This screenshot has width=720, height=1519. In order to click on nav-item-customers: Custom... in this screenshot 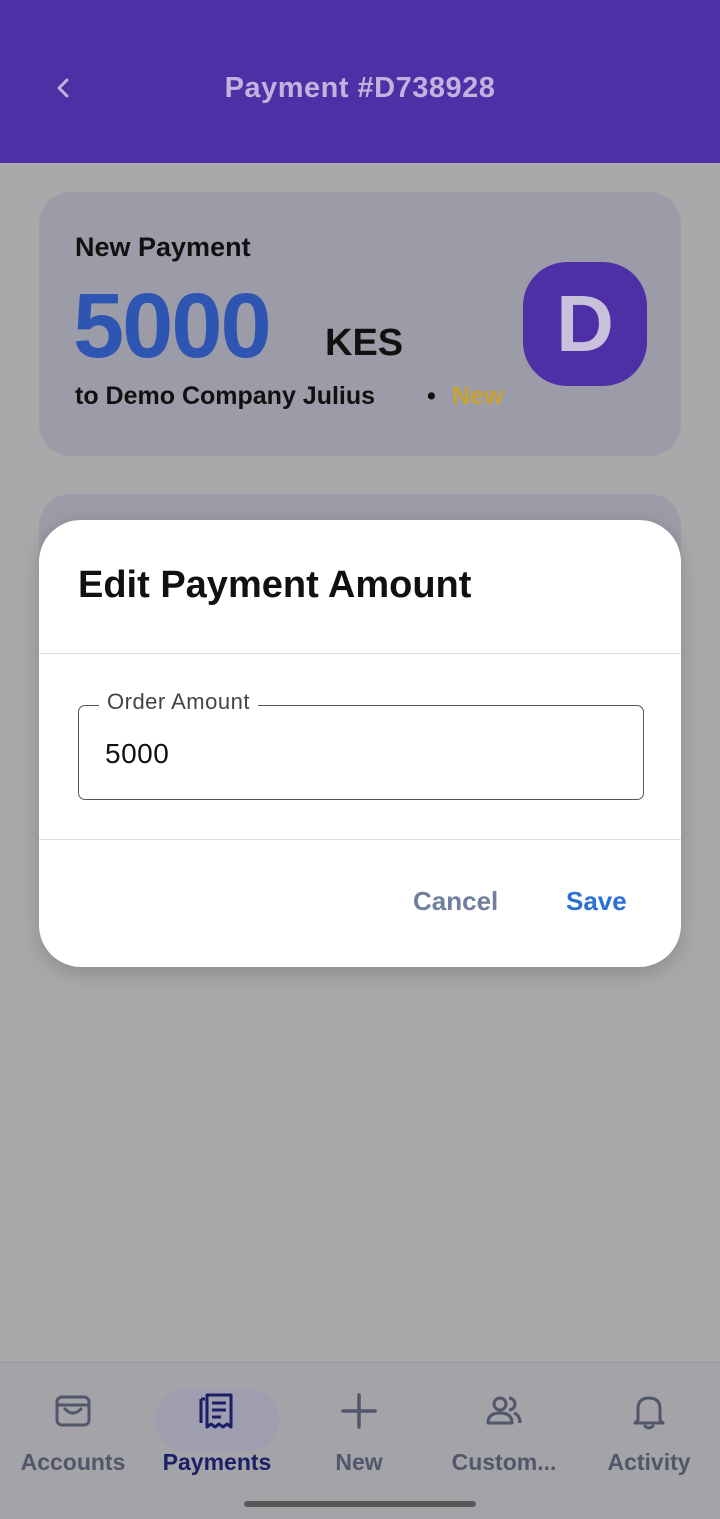, I will do `click(504, 1423)`.